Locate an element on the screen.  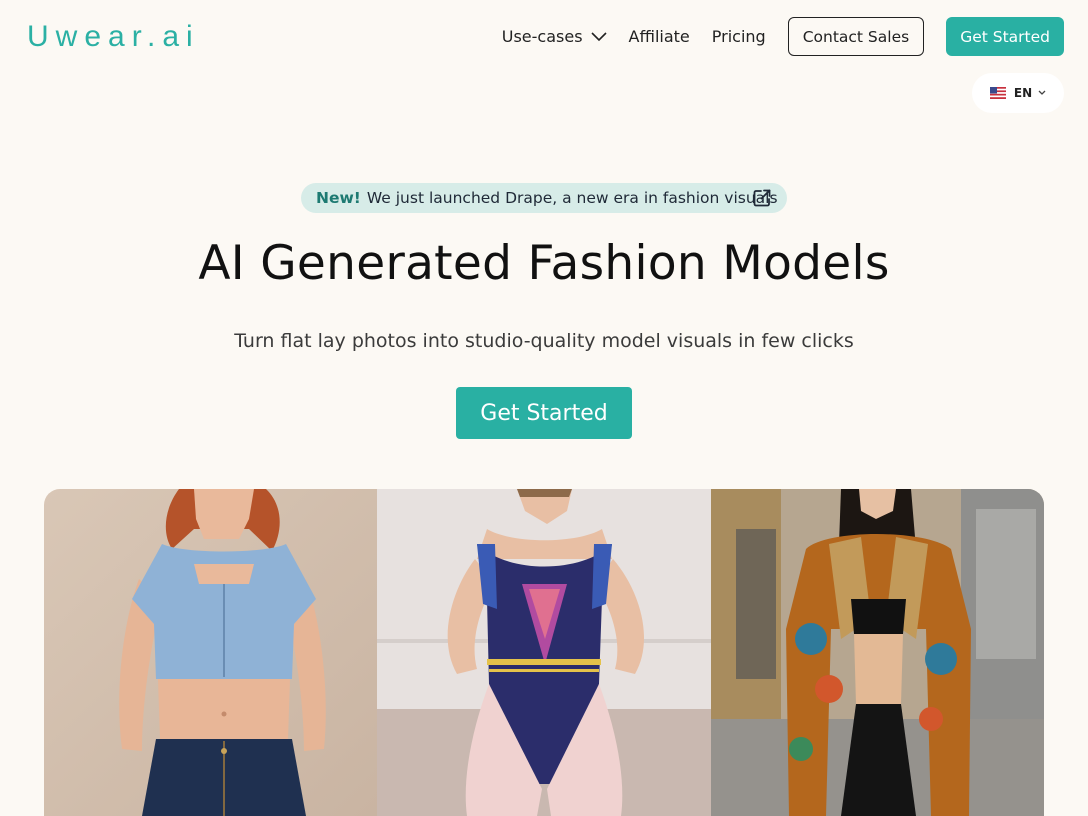
language-selector: EN is located at coordinates (1018, 93).